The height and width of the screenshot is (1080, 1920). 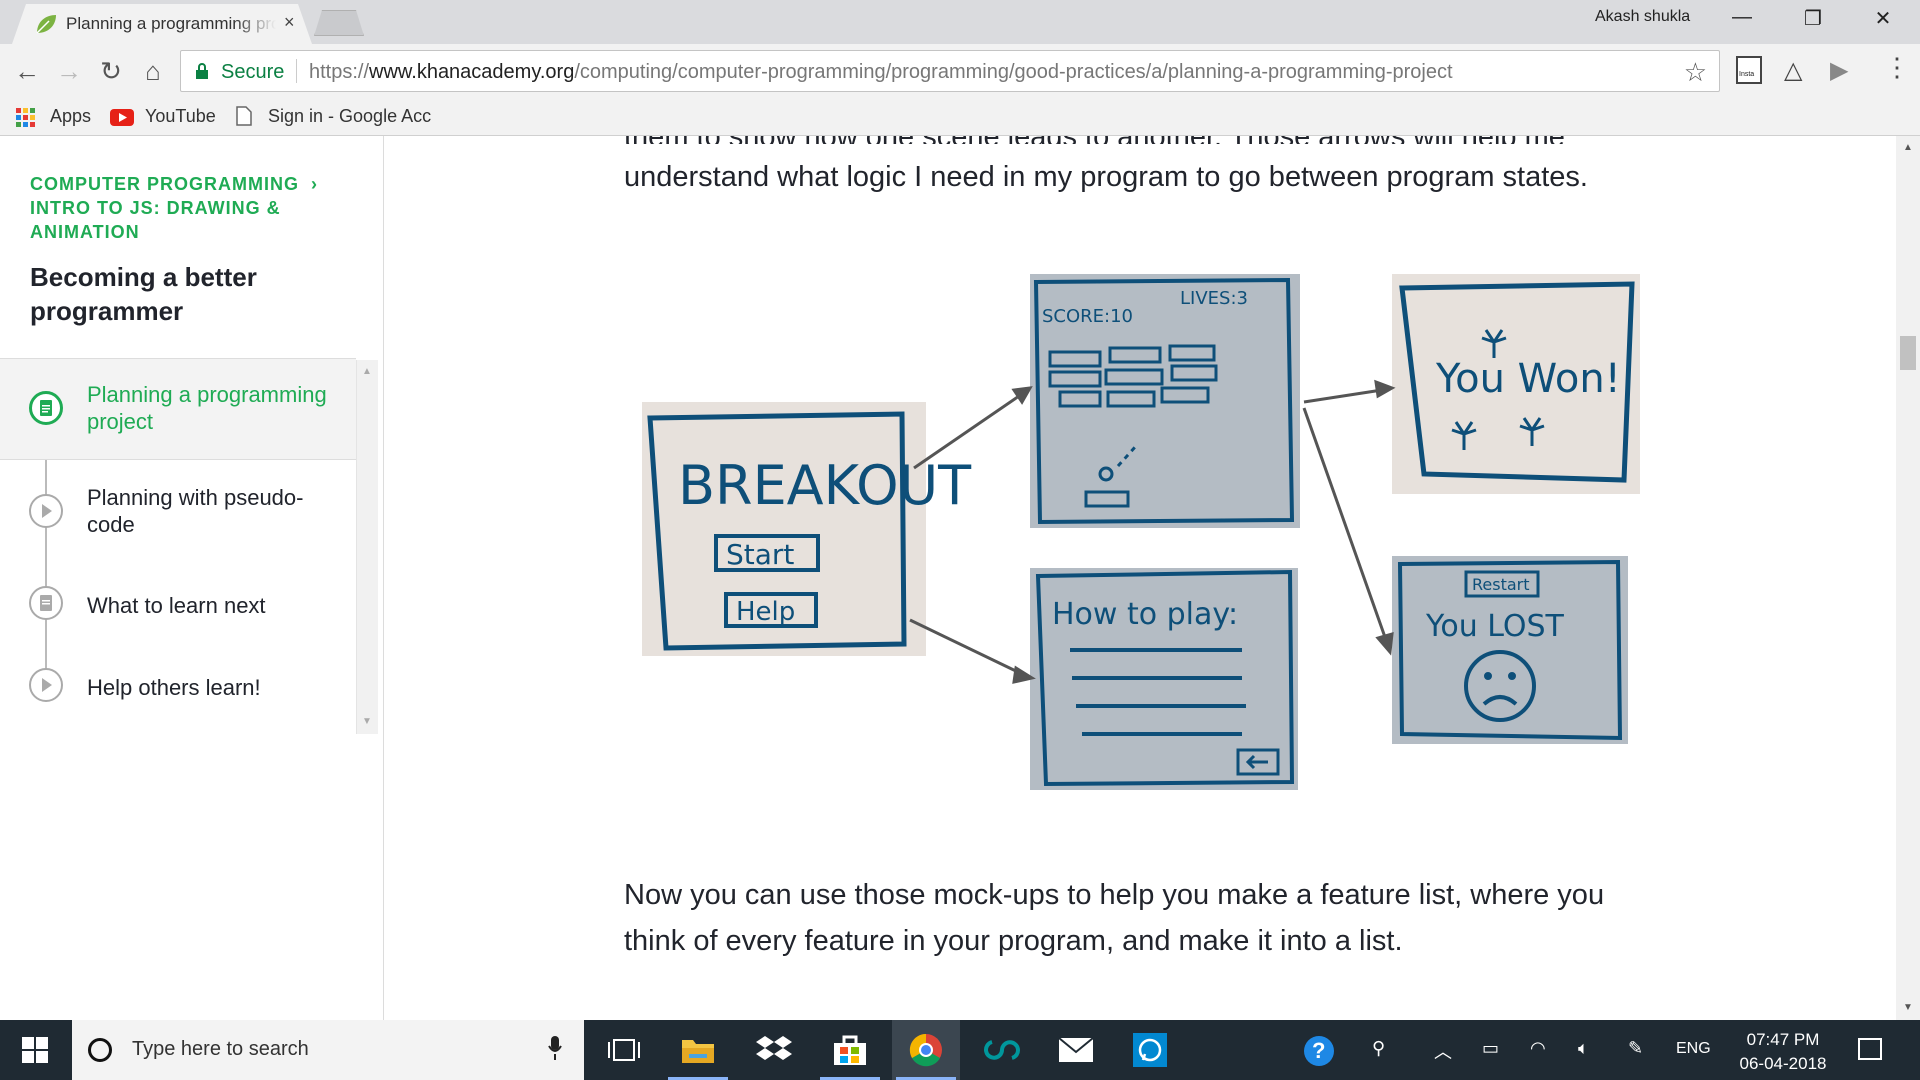 What do you see at coordinates (178, 409) in the screenshot?
I see `lesson-item-planning-project: Planning a programming project` at bounding box center [178, 409].